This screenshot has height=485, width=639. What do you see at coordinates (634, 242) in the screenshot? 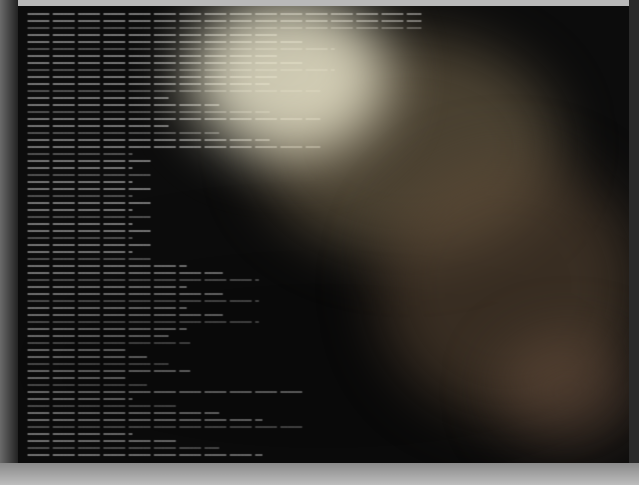
I see `monitor-right-bezel` at bounding box center [634, 242].